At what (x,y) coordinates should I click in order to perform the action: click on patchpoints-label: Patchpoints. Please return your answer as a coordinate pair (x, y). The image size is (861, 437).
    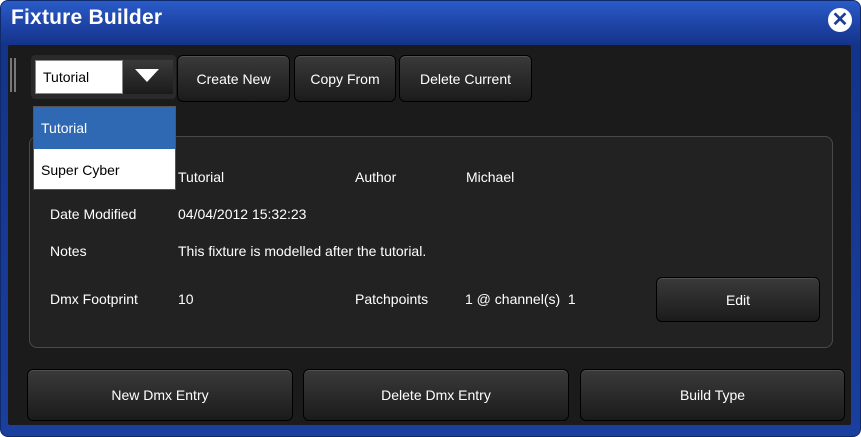
    Looking at the image, I should click on (392, 299).